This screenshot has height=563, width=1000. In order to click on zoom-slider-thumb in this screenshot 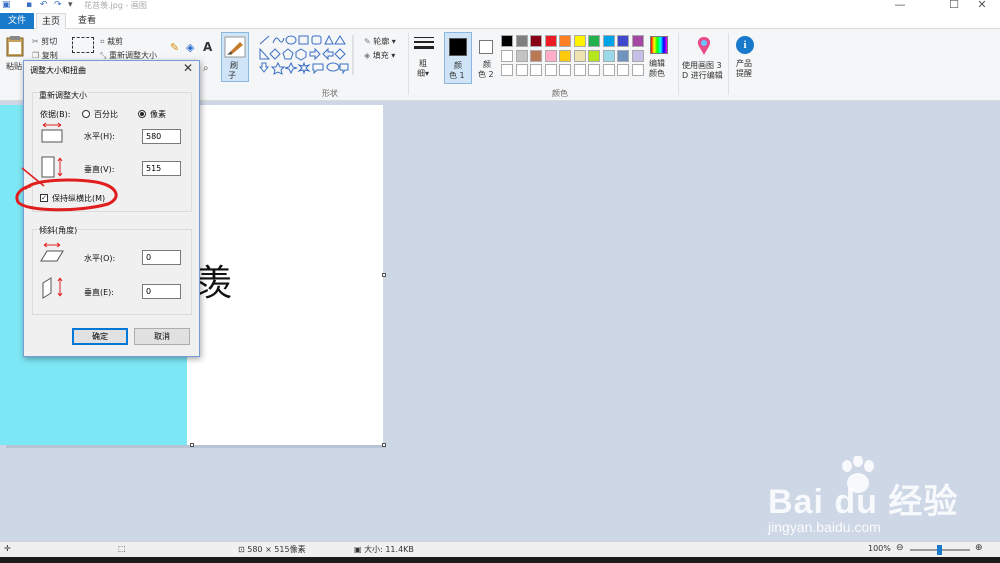, I will do `click(939, 550)`.